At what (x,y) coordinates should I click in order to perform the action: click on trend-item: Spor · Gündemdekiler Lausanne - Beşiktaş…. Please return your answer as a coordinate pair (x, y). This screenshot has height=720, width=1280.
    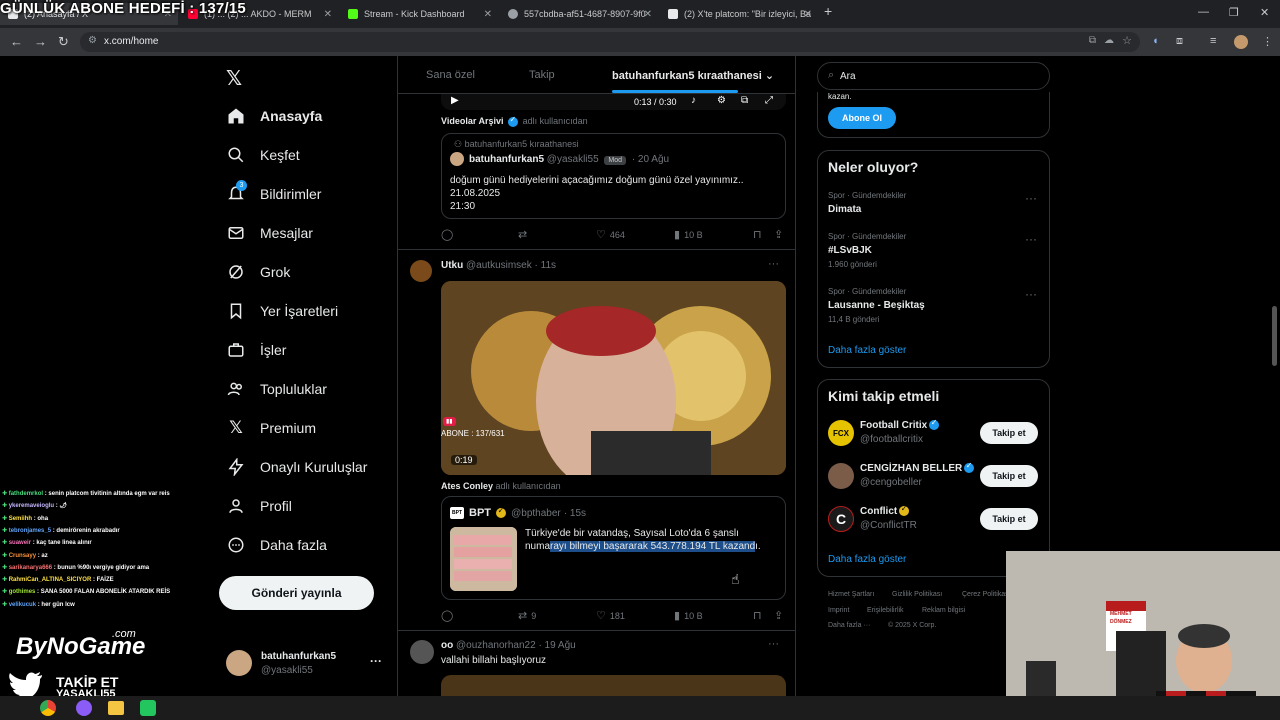
    Looking at the image, I should click on (933, 308).